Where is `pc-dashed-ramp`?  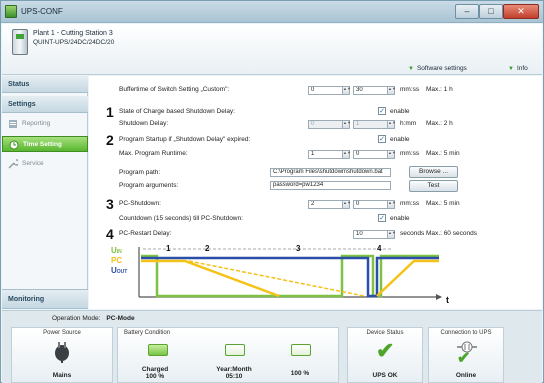 pc-dashed-ramp is located at coordinates (276, 278).